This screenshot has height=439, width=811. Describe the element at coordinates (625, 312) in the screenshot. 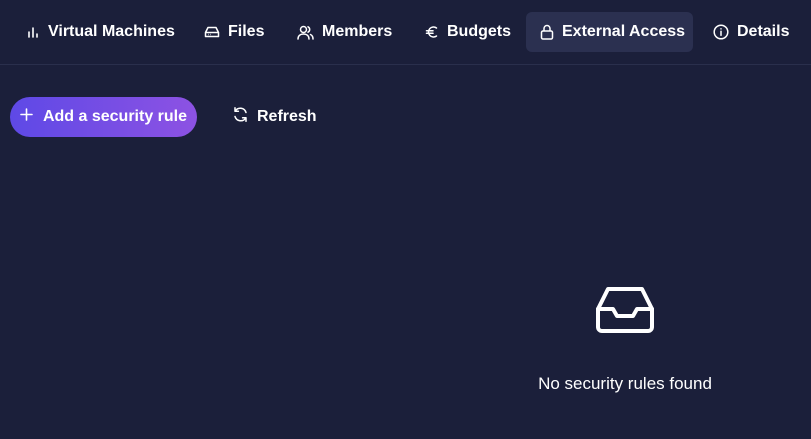

I see `inbox-icon` at that location.